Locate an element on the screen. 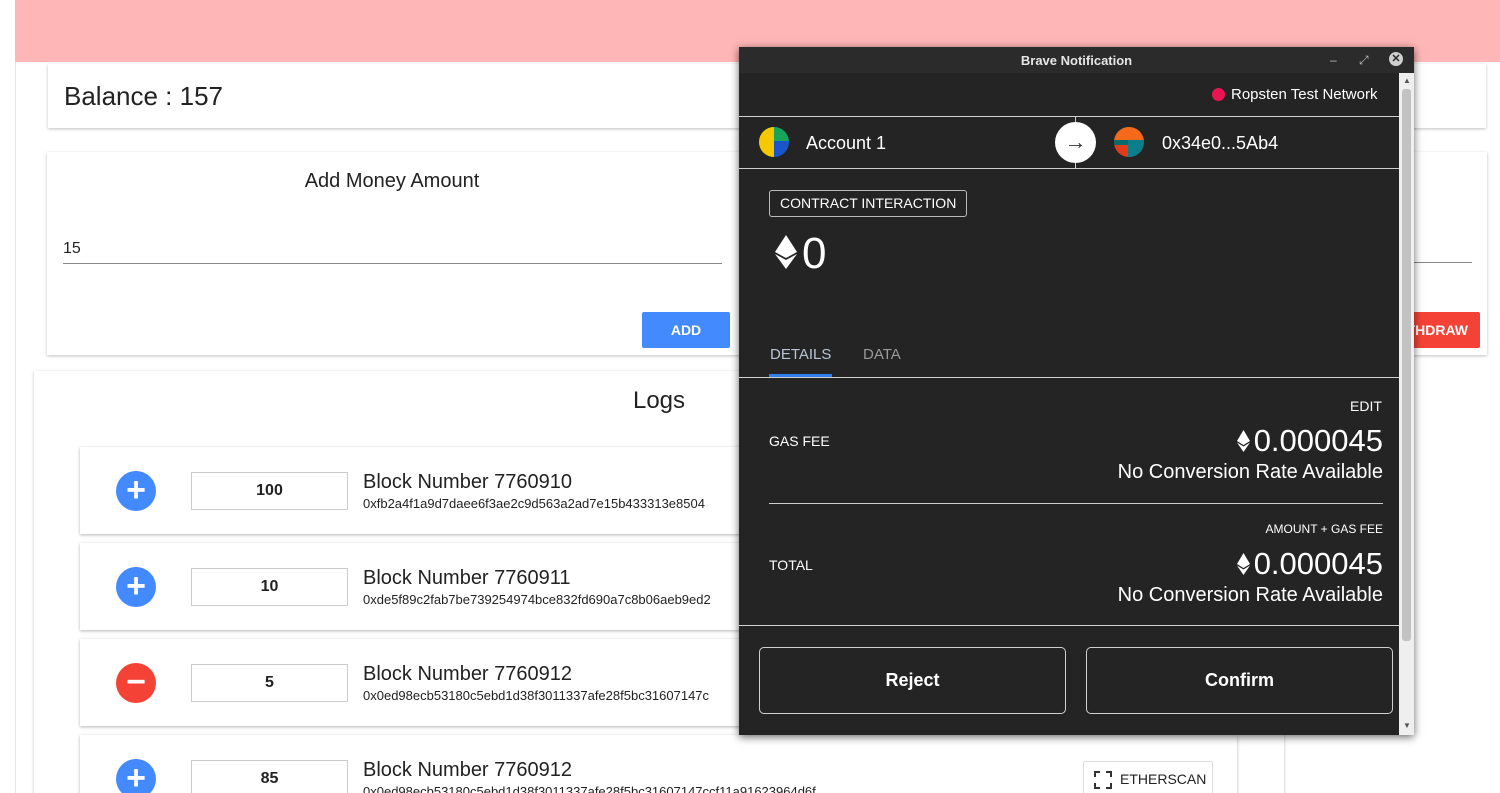 The width and height of the screenshot is (1500, 793). close-icon: ✕ is located at coordinates (1396, 59).